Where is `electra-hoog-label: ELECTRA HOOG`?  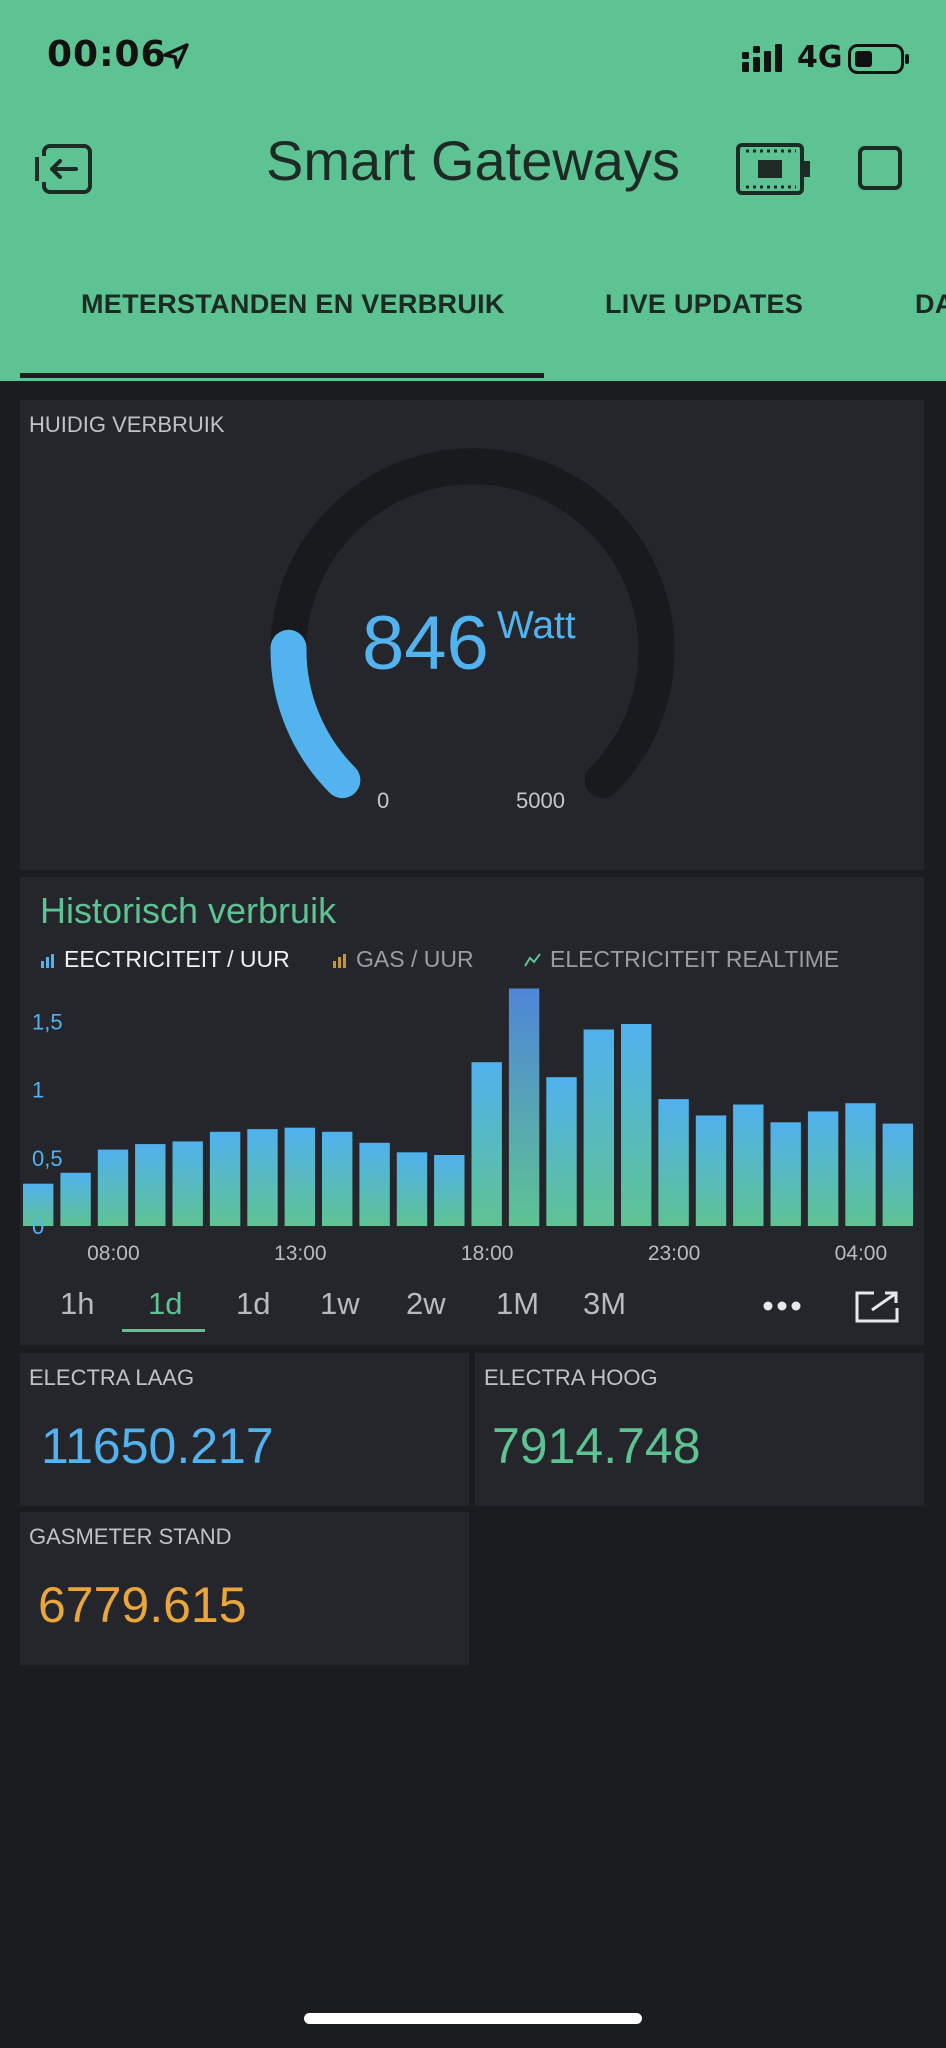 electra-hoog-label: ELECTRA HOOG is located at coordinates (571, 1377).